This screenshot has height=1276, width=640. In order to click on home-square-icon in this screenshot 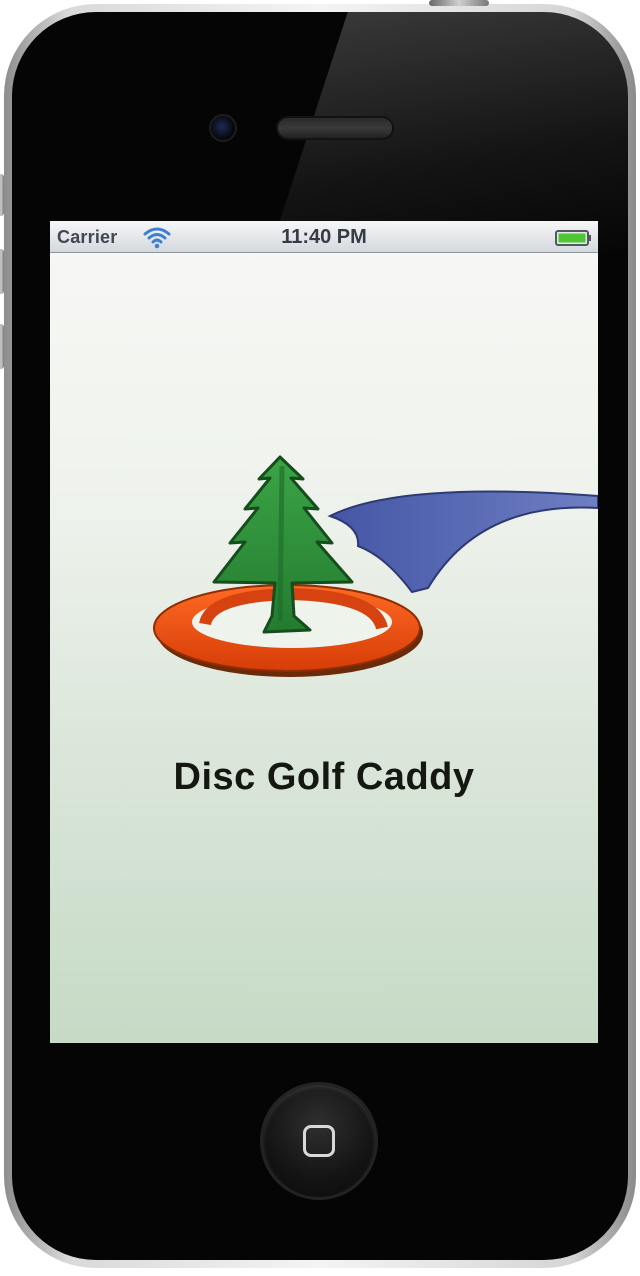, I will do `click(319, 1141)`.